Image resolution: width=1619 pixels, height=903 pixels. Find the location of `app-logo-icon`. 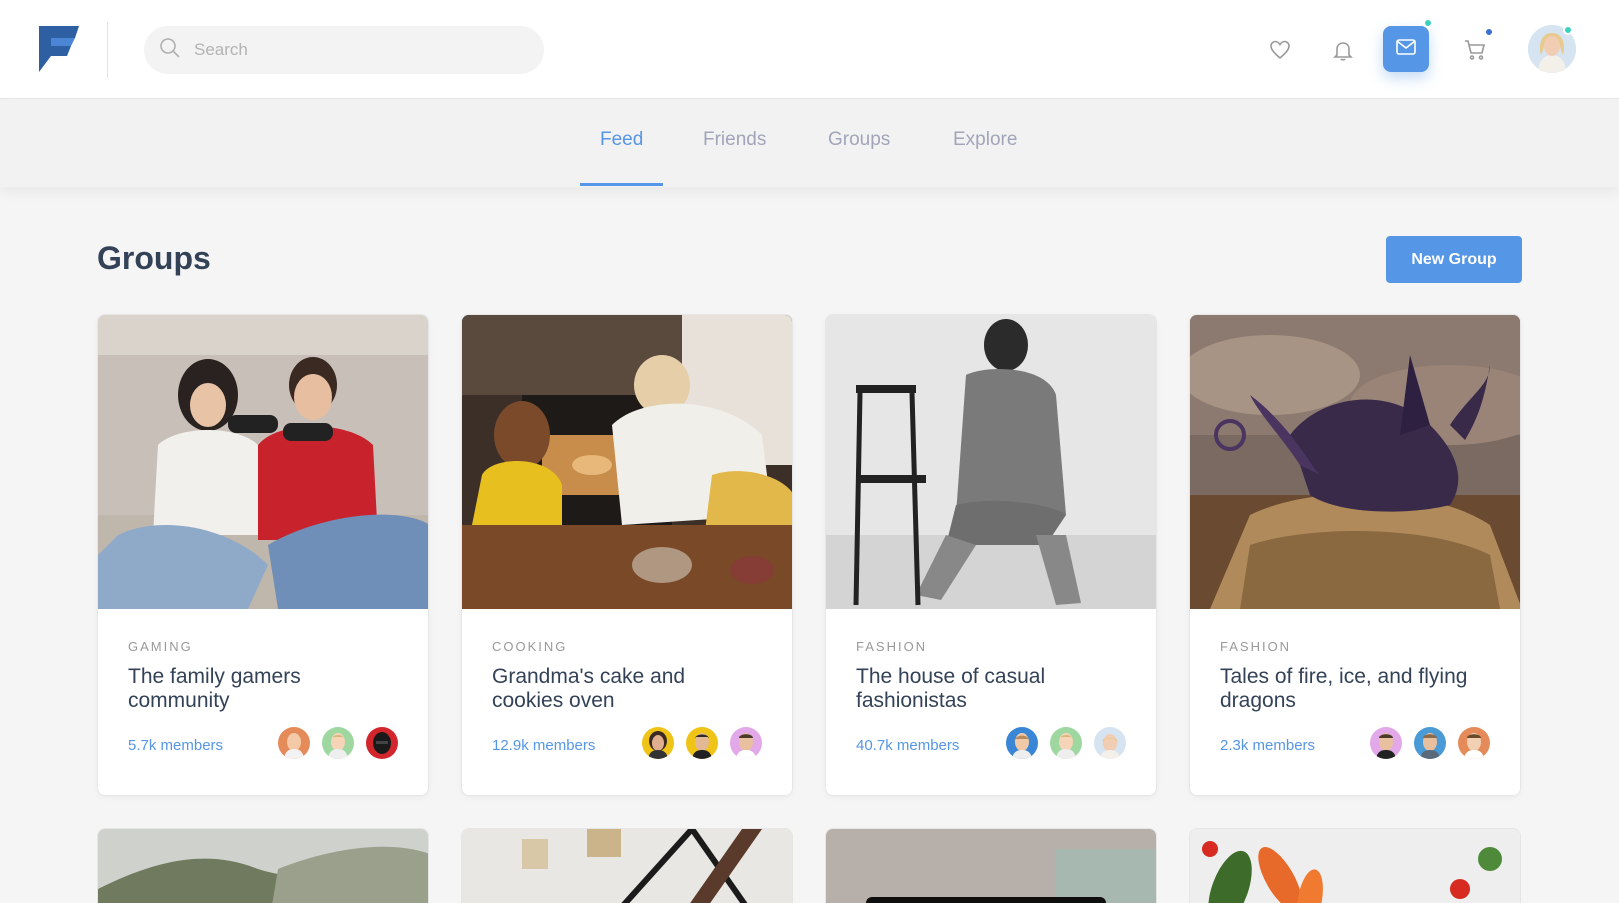

app-logo-icon is located at coordinates (59, 49).